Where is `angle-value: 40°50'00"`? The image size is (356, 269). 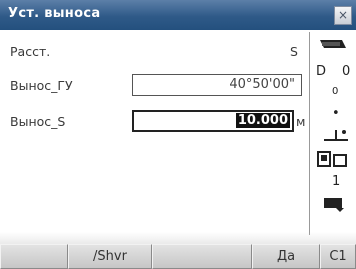 angle-value: 40°50'00" is located at coordinates (262, 84).